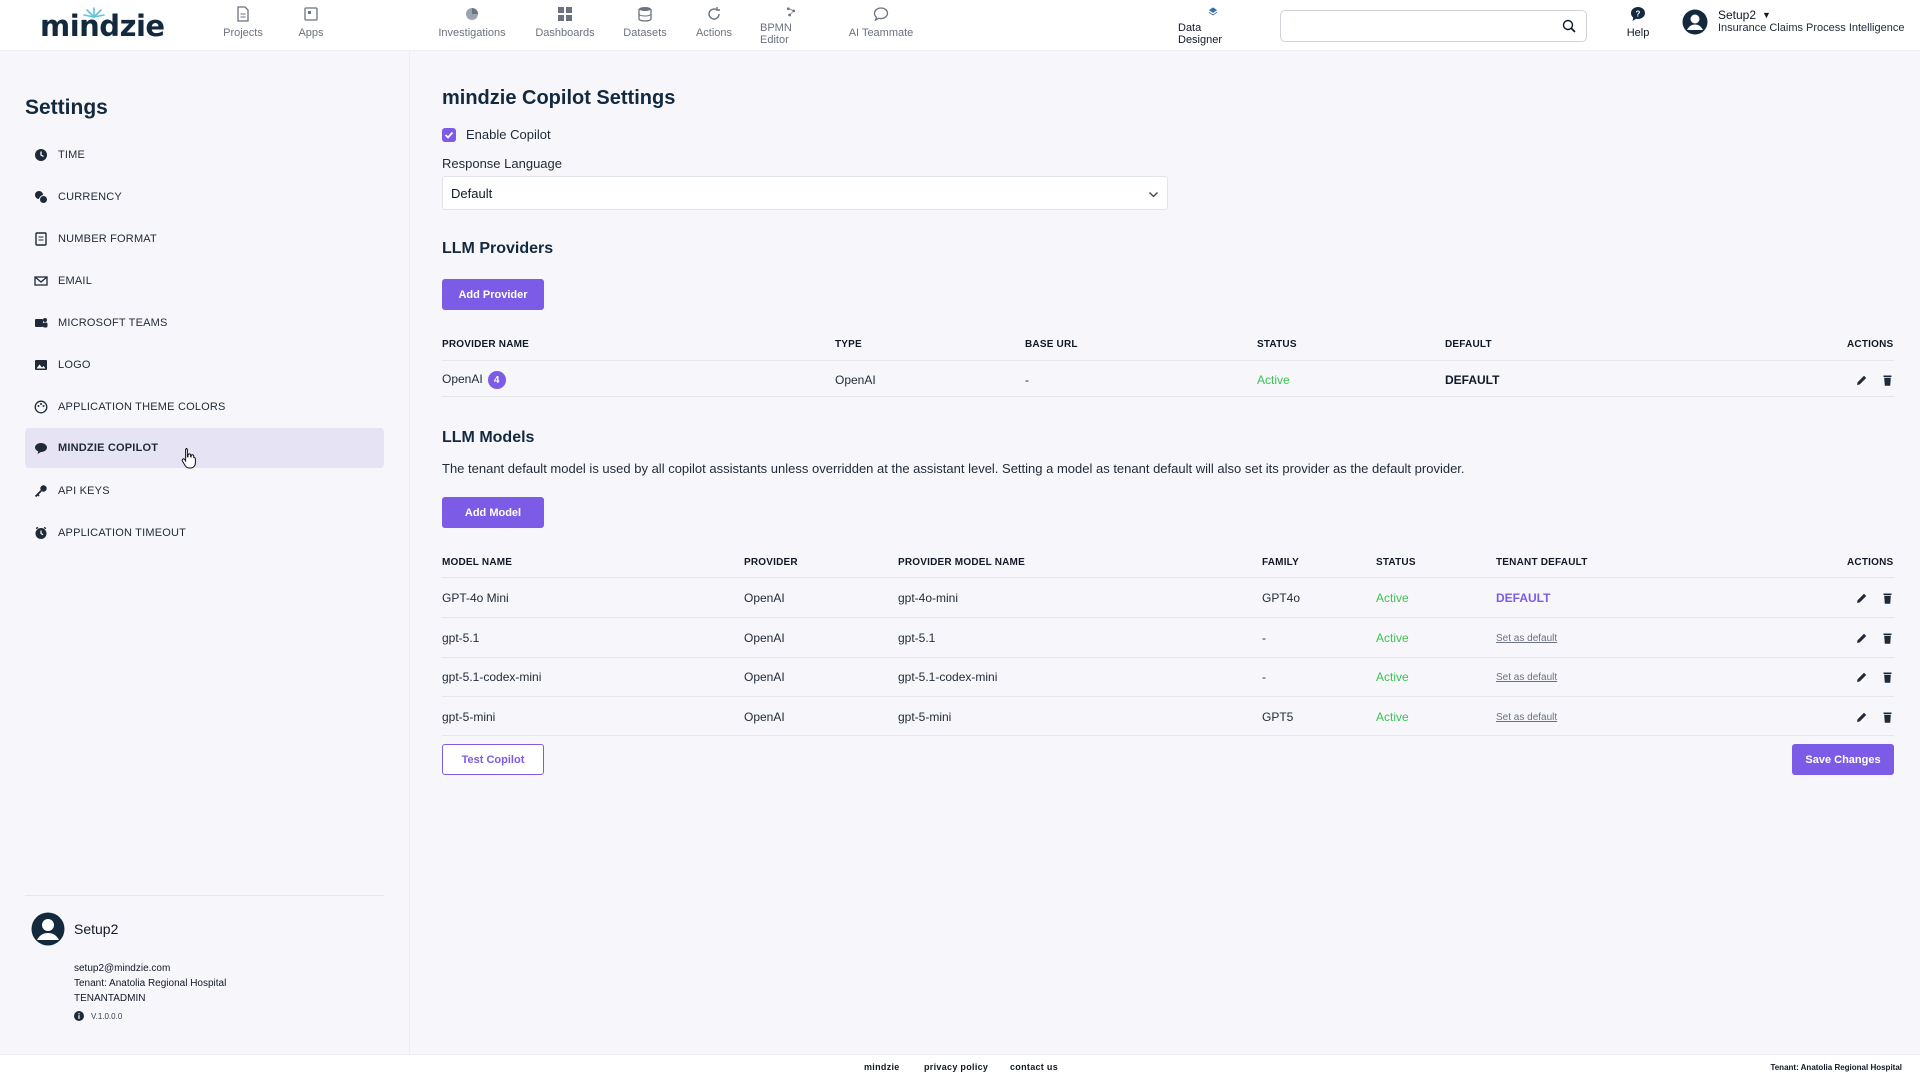 The width and height of the screenshot is (1920, 1080). What do you see at coordinates (449, 134) in the screenshot?
I see `enable-copilot-checkbox` at bounding box center [449, 134].